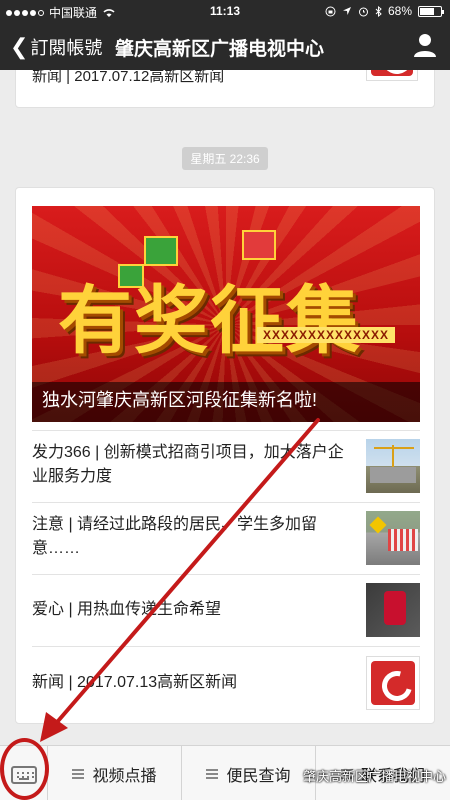 Image resolution: width=450 pixels, height=800 pixels. What do you see at coordinates (258, 776) in the screenshot?
I see `menu-label: 便民查询` at bounding box center [258, 776].